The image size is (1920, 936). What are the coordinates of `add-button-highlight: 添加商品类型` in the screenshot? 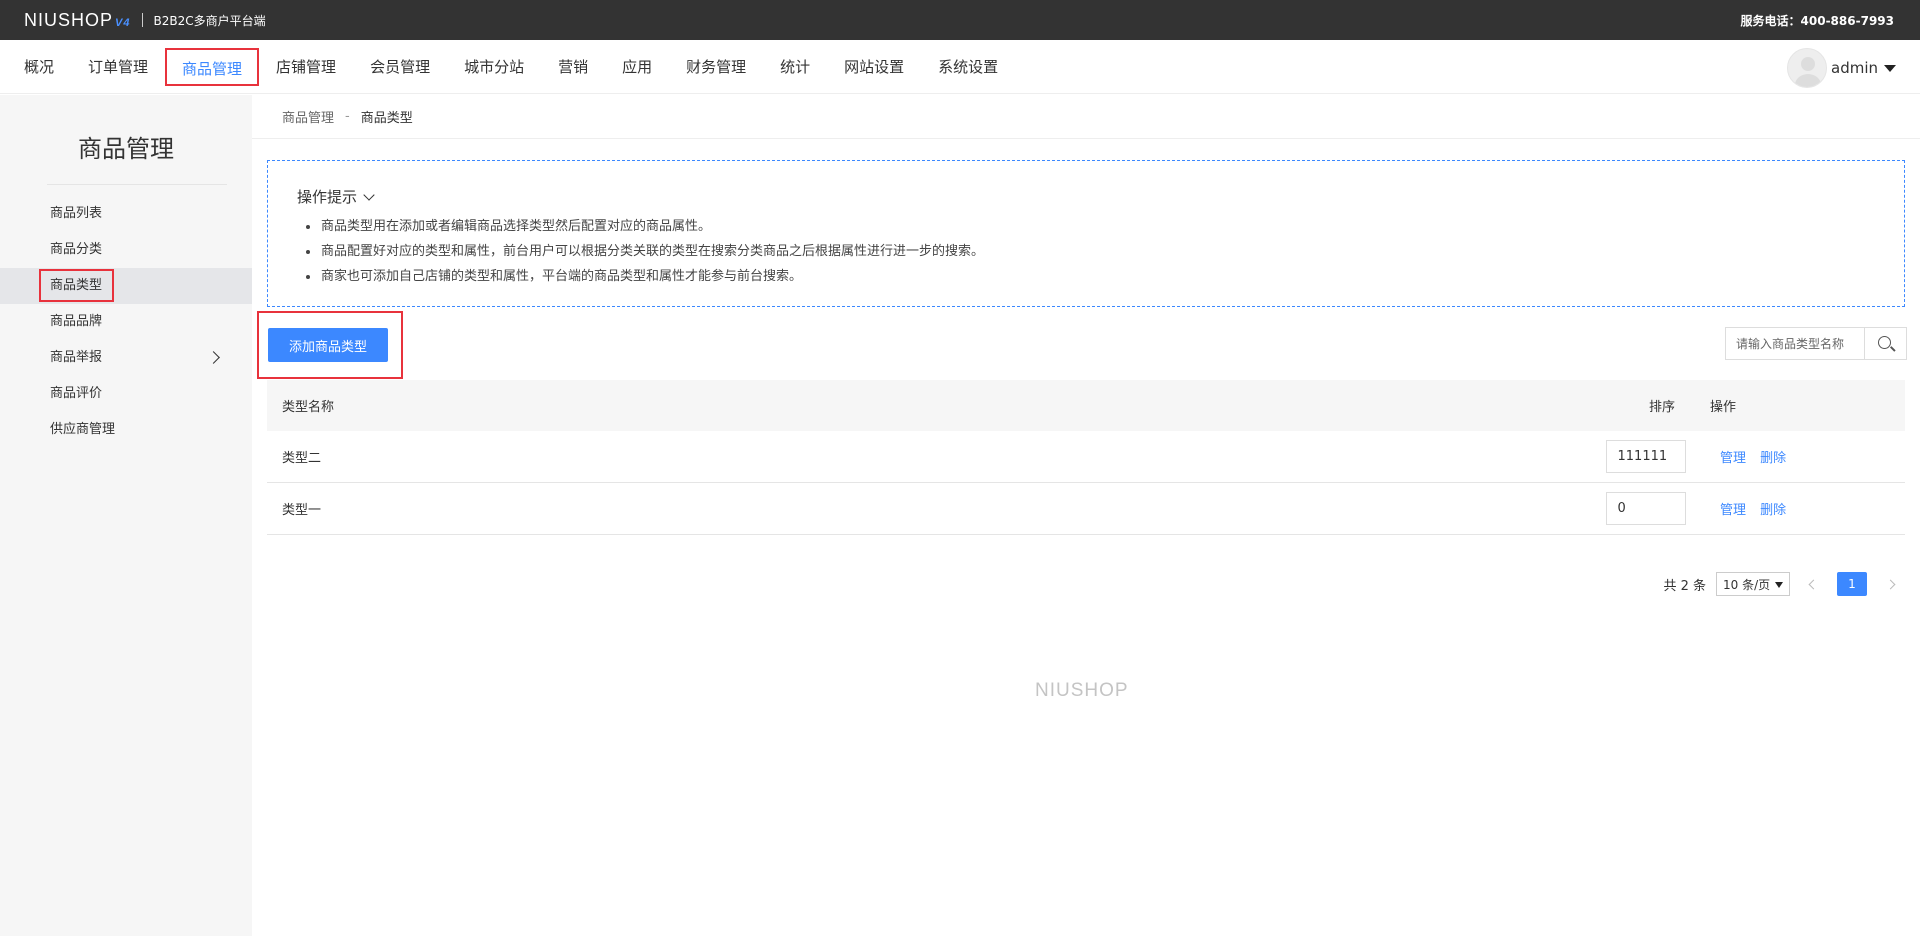 It's located at (330, 345).